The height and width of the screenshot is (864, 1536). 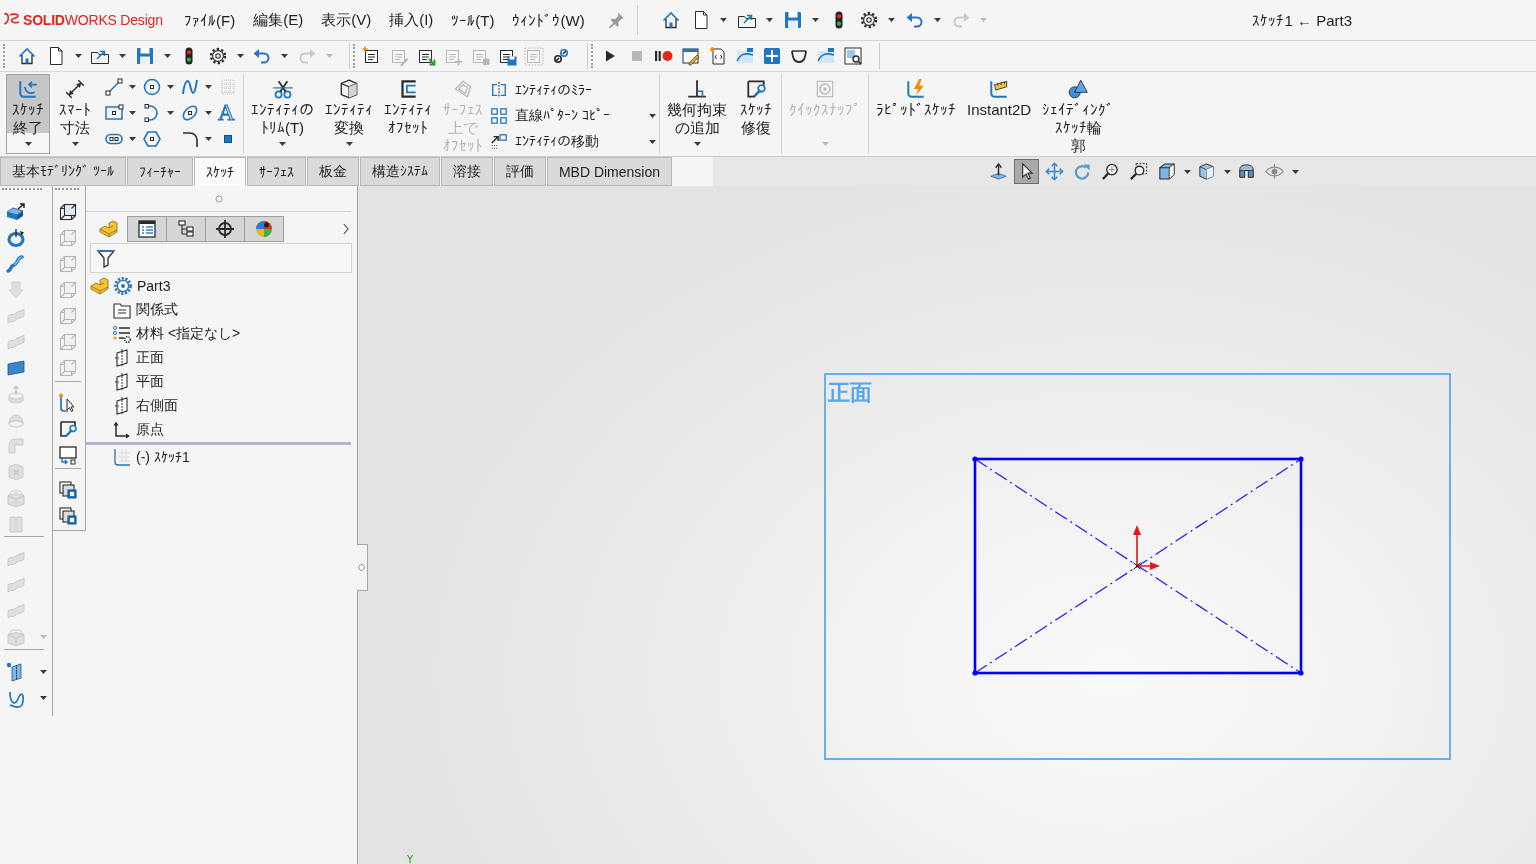 What do you see at coordinates (548, 20) in the screenshot?
I see `menu-item: ｳｨﾝﾄﾞｳ(W)` at bounding box center [548, 20].